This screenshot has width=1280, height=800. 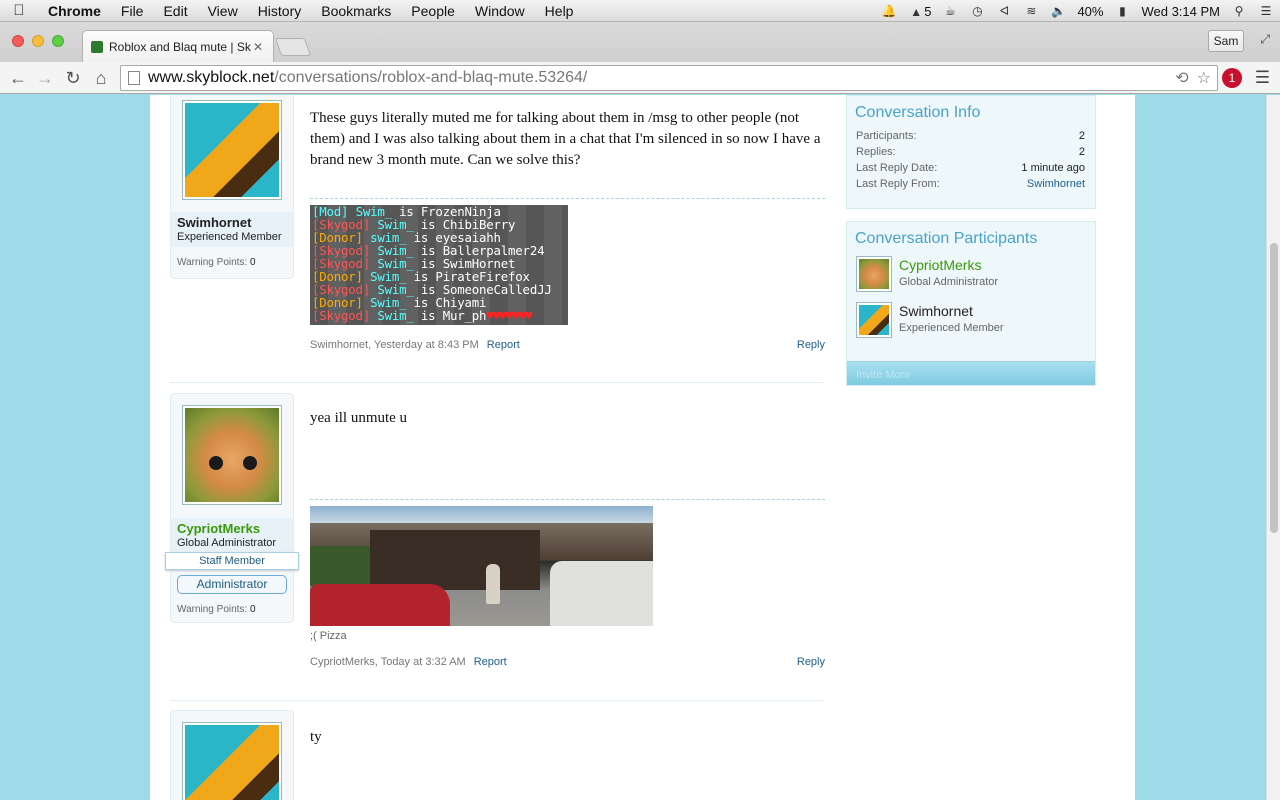 I want to click on spotlight-search-icon: ⚲, so click(x=1239, y=11).